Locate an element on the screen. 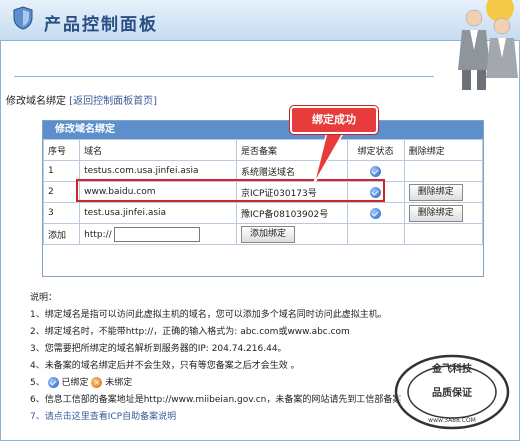 This screenshot has height=441, width=520. add-binding-button: 添加绑定 is located at coordinates (268, 234).